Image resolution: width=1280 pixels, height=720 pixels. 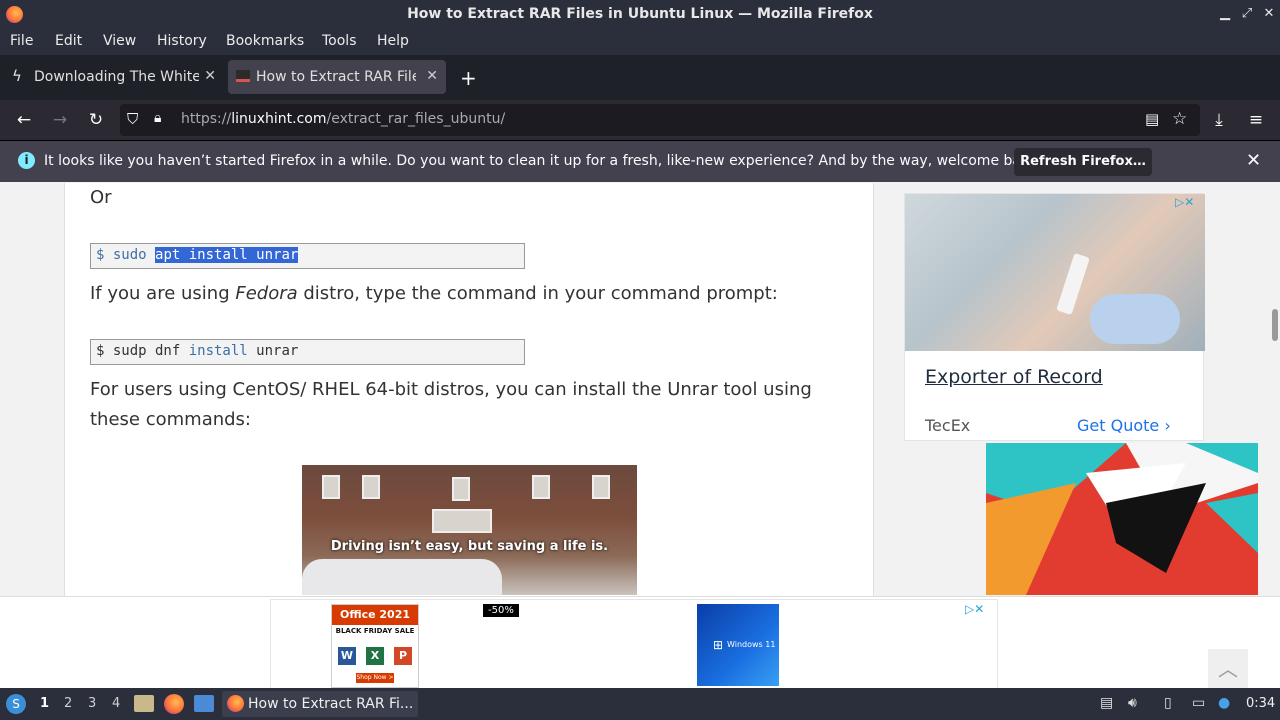 What do you see at coordinates (751, 644) in the screenshot?
I see `windows-label: Windows 11` at bounding box center [751, 644].